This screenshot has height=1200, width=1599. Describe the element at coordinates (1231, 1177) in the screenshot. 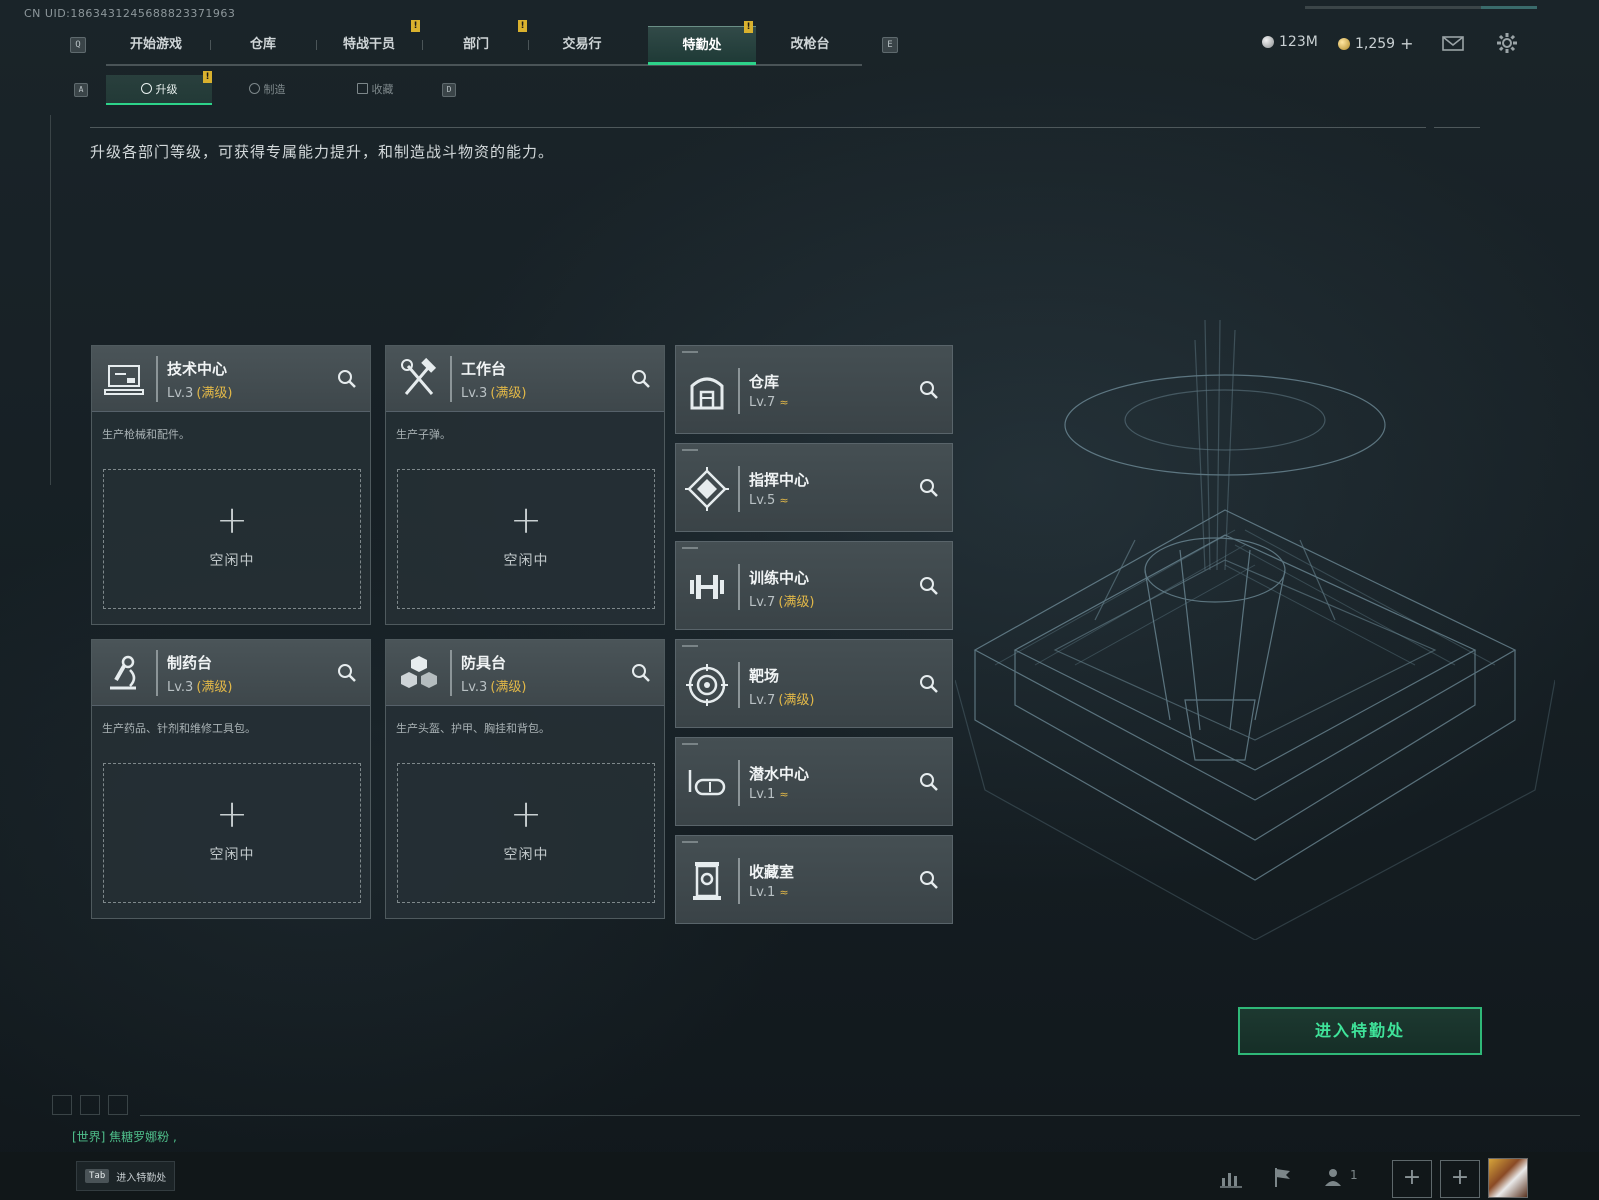

I see `stats-chart-icon` at that location.